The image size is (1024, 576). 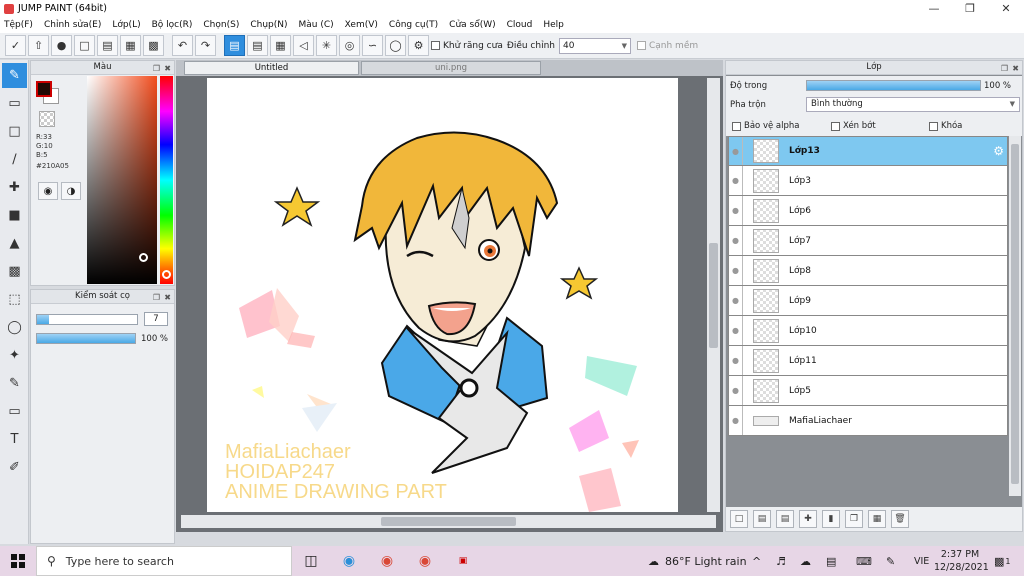 What do you see at coordinates (854, 519) in the screenshot?
I see `duplicate-layer-icon: ❐` at bounding box center [854, 519].